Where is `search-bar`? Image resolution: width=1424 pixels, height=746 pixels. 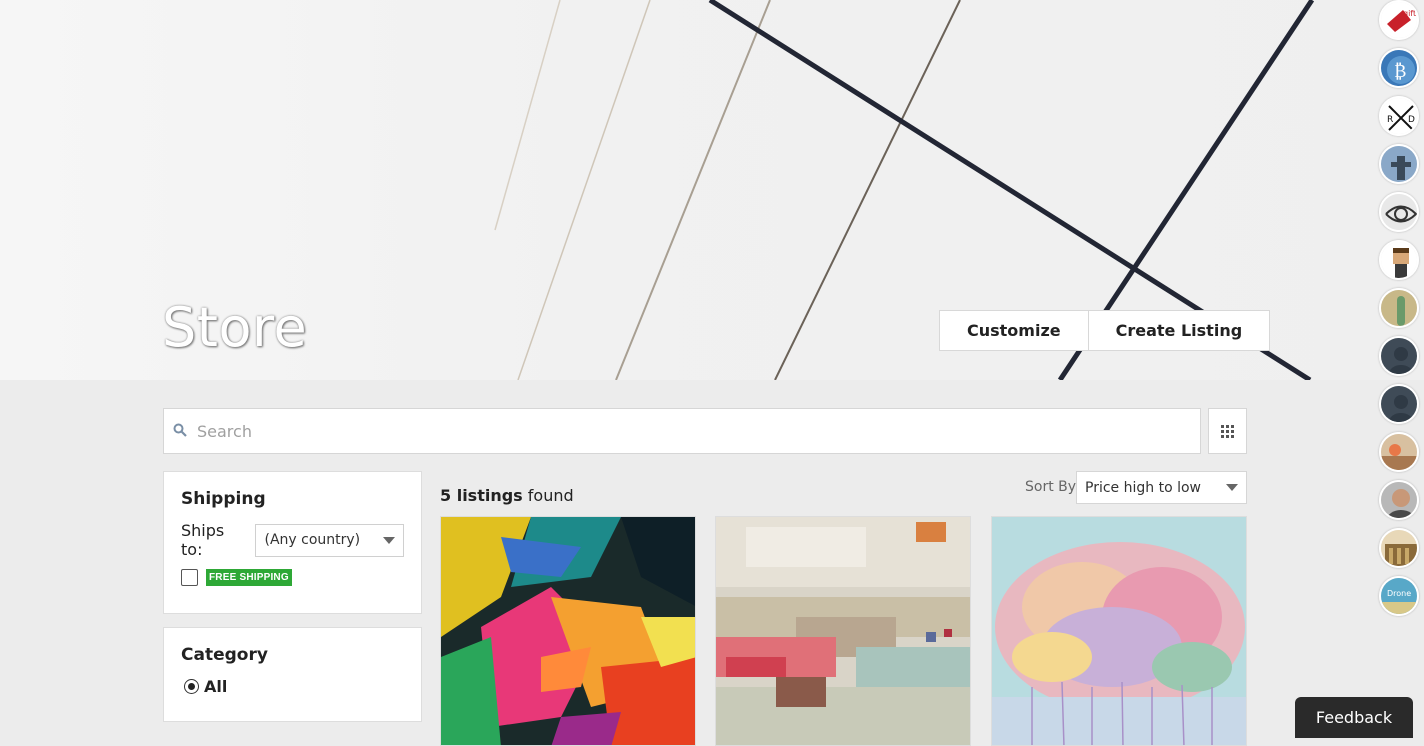 search-bar is located at coordinates (682, 431).